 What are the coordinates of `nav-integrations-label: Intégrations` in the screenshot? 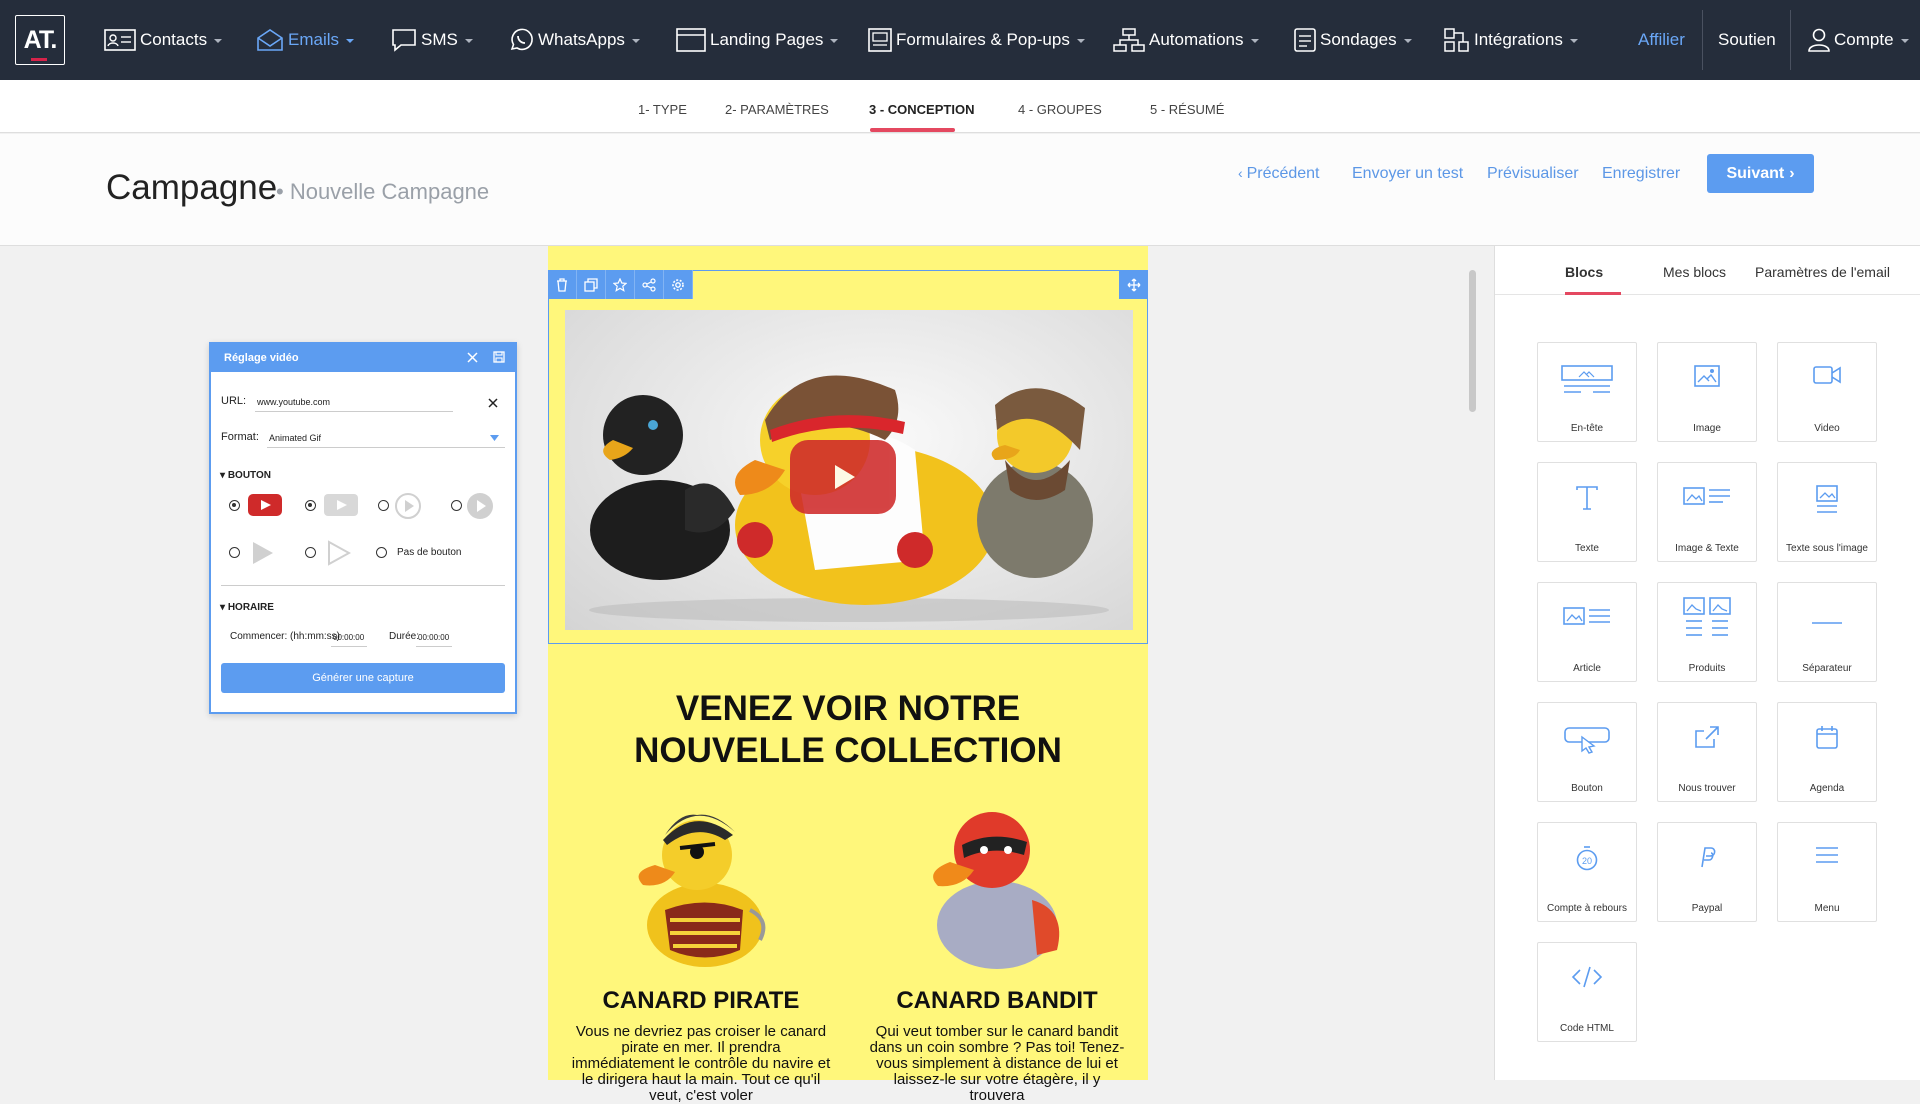 It's located at (1518, 39).